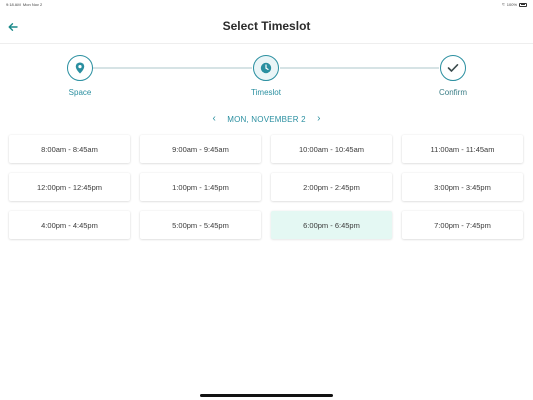 The image size is (533, 400). I want to click on current-date-label: MON, NOVEMBER 2, so click(266, 119).